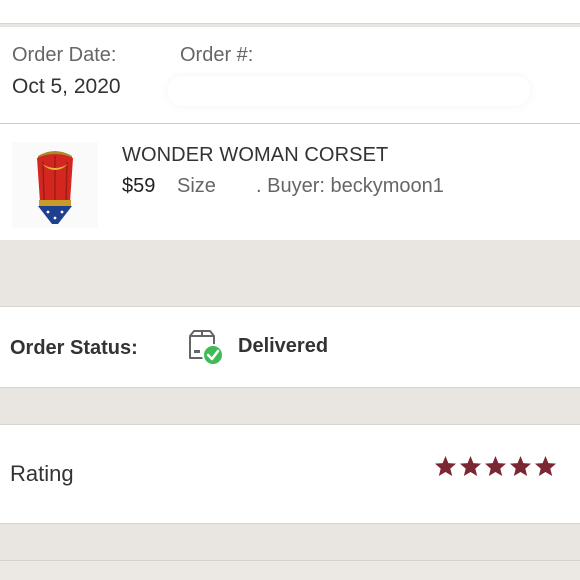  Describe the element at coordinates (66, 86) in the screenshot. I see `order-date-value: Oct 5, 2020` at that location.